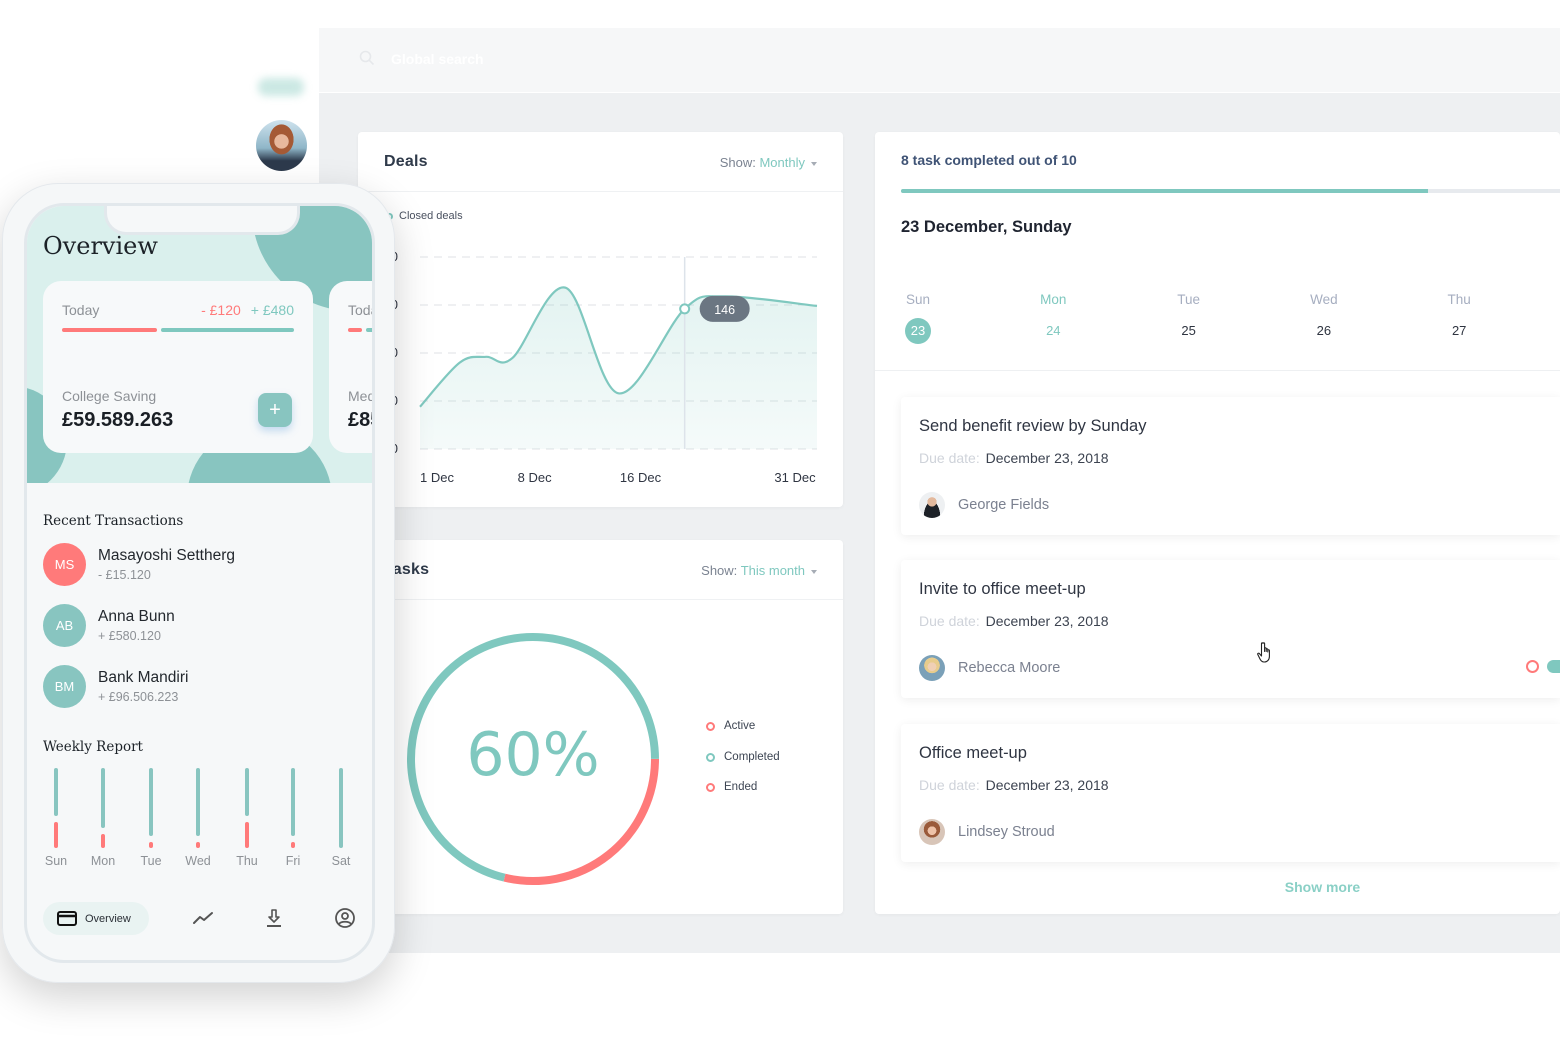  Describe the element at coordinates (535, 477) in the screenshot. I see `x-tick-label: 8 Dec` at that location.